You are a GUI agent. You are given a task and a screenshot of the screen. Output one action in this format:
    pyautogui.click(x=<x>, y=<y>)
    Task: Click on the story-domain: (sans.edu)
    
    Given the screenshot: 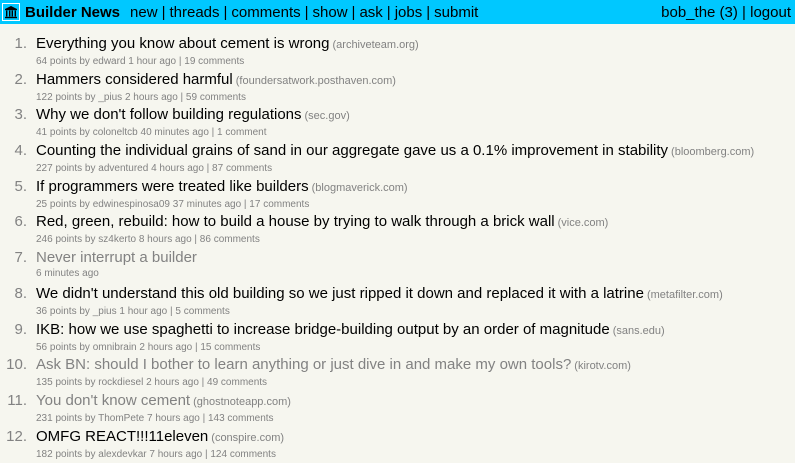 What is the action you would take?
    pyautogui.click(x=639, y=331)
    